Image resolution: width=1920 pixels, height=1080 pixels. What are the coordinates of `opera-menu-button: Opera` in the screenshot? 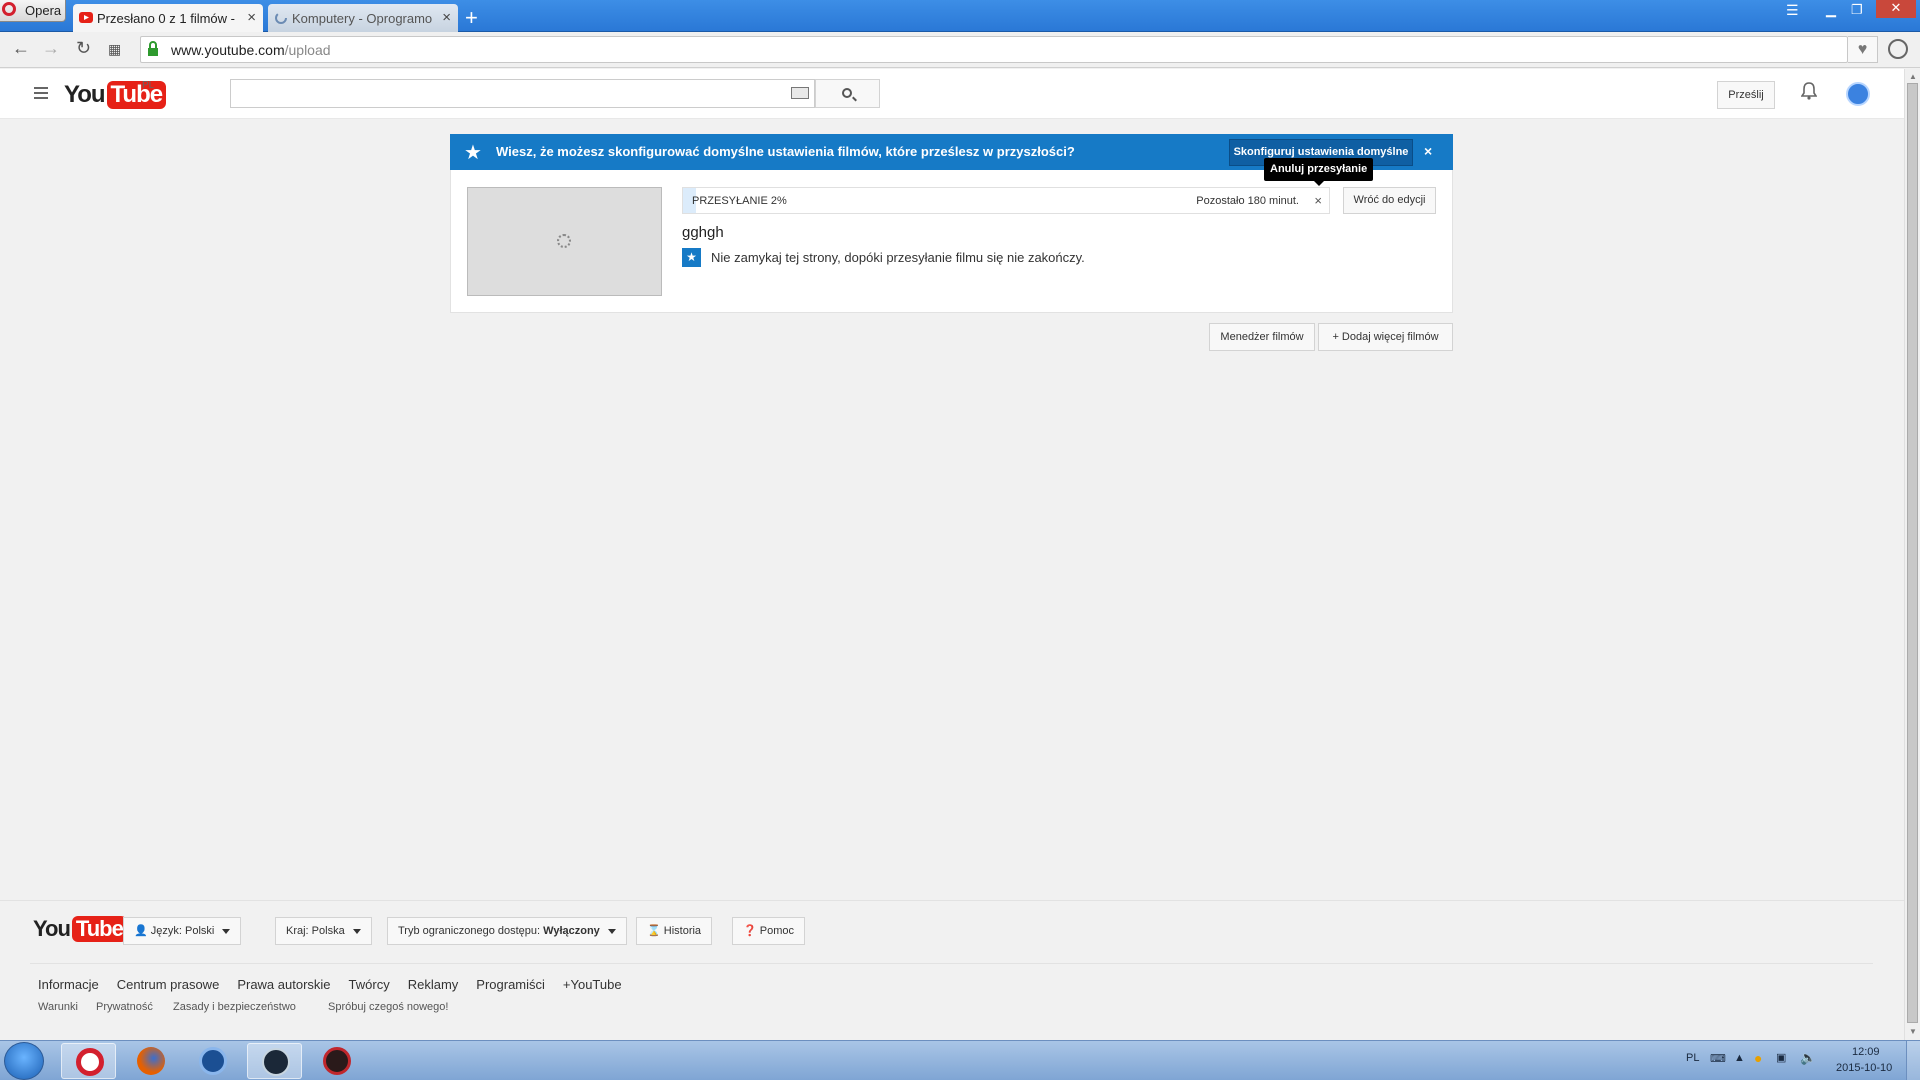 It's located at (33, 11).